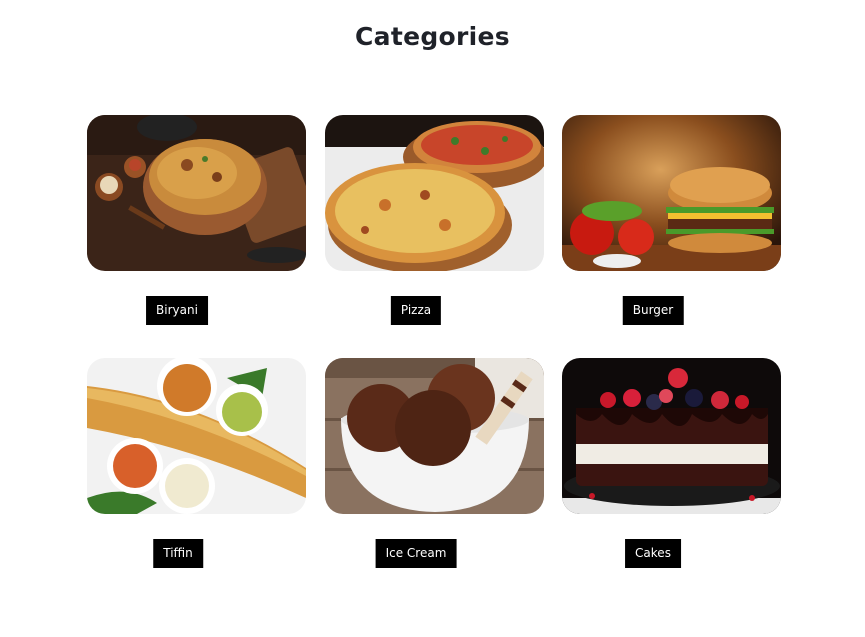 This screenshot has height=637, width=865. I want to click on category-label-ice-cream: Ice Cream, so click(416, 553).